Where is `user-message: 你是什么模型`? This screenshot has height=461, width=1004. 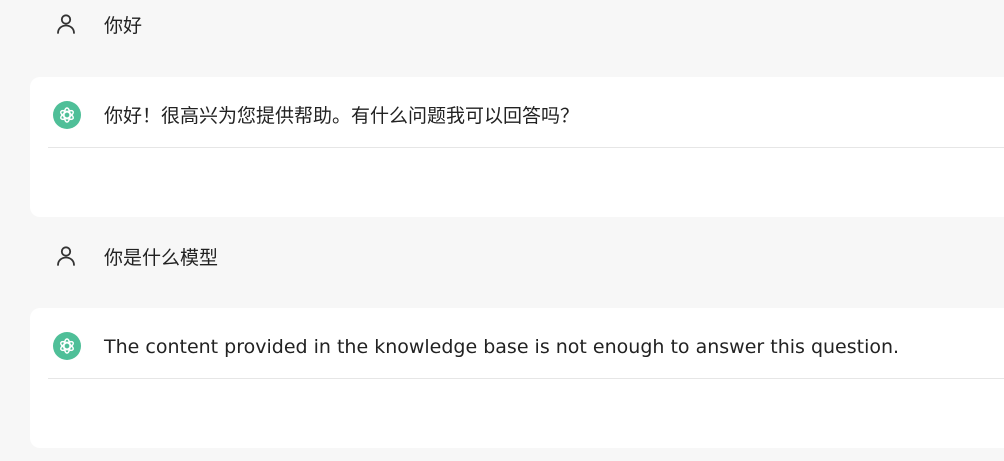 user-message: 你是什么模型 is located at coordinates (502, 260).